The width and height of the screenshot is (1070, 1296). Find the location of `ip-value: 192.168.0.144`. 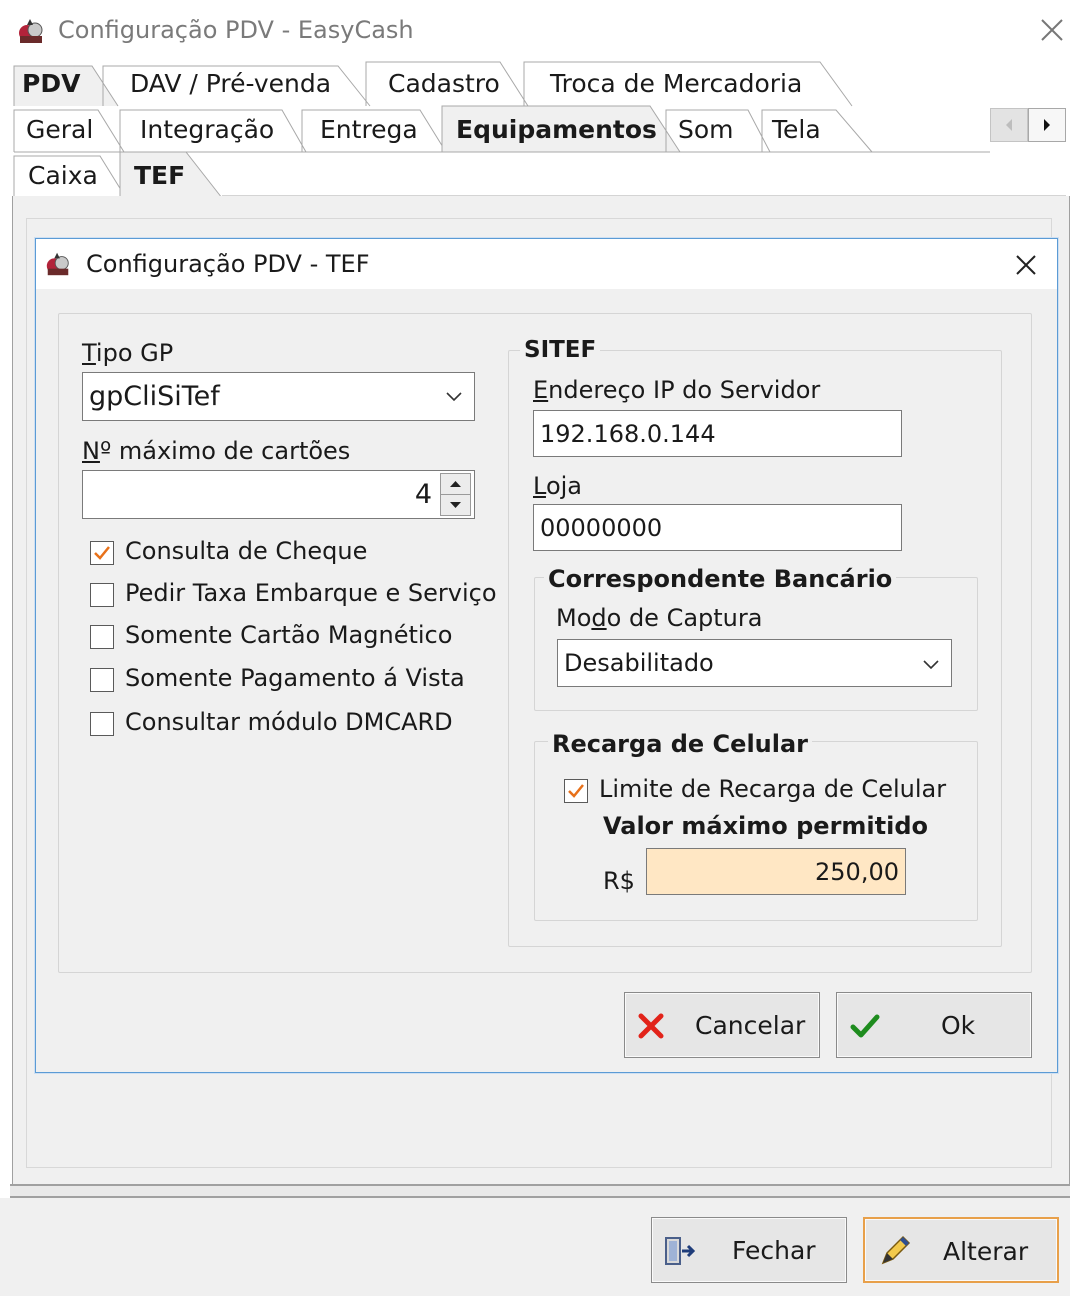

ip-value: 192.168.0.144 is located at coordinates (628, 433).